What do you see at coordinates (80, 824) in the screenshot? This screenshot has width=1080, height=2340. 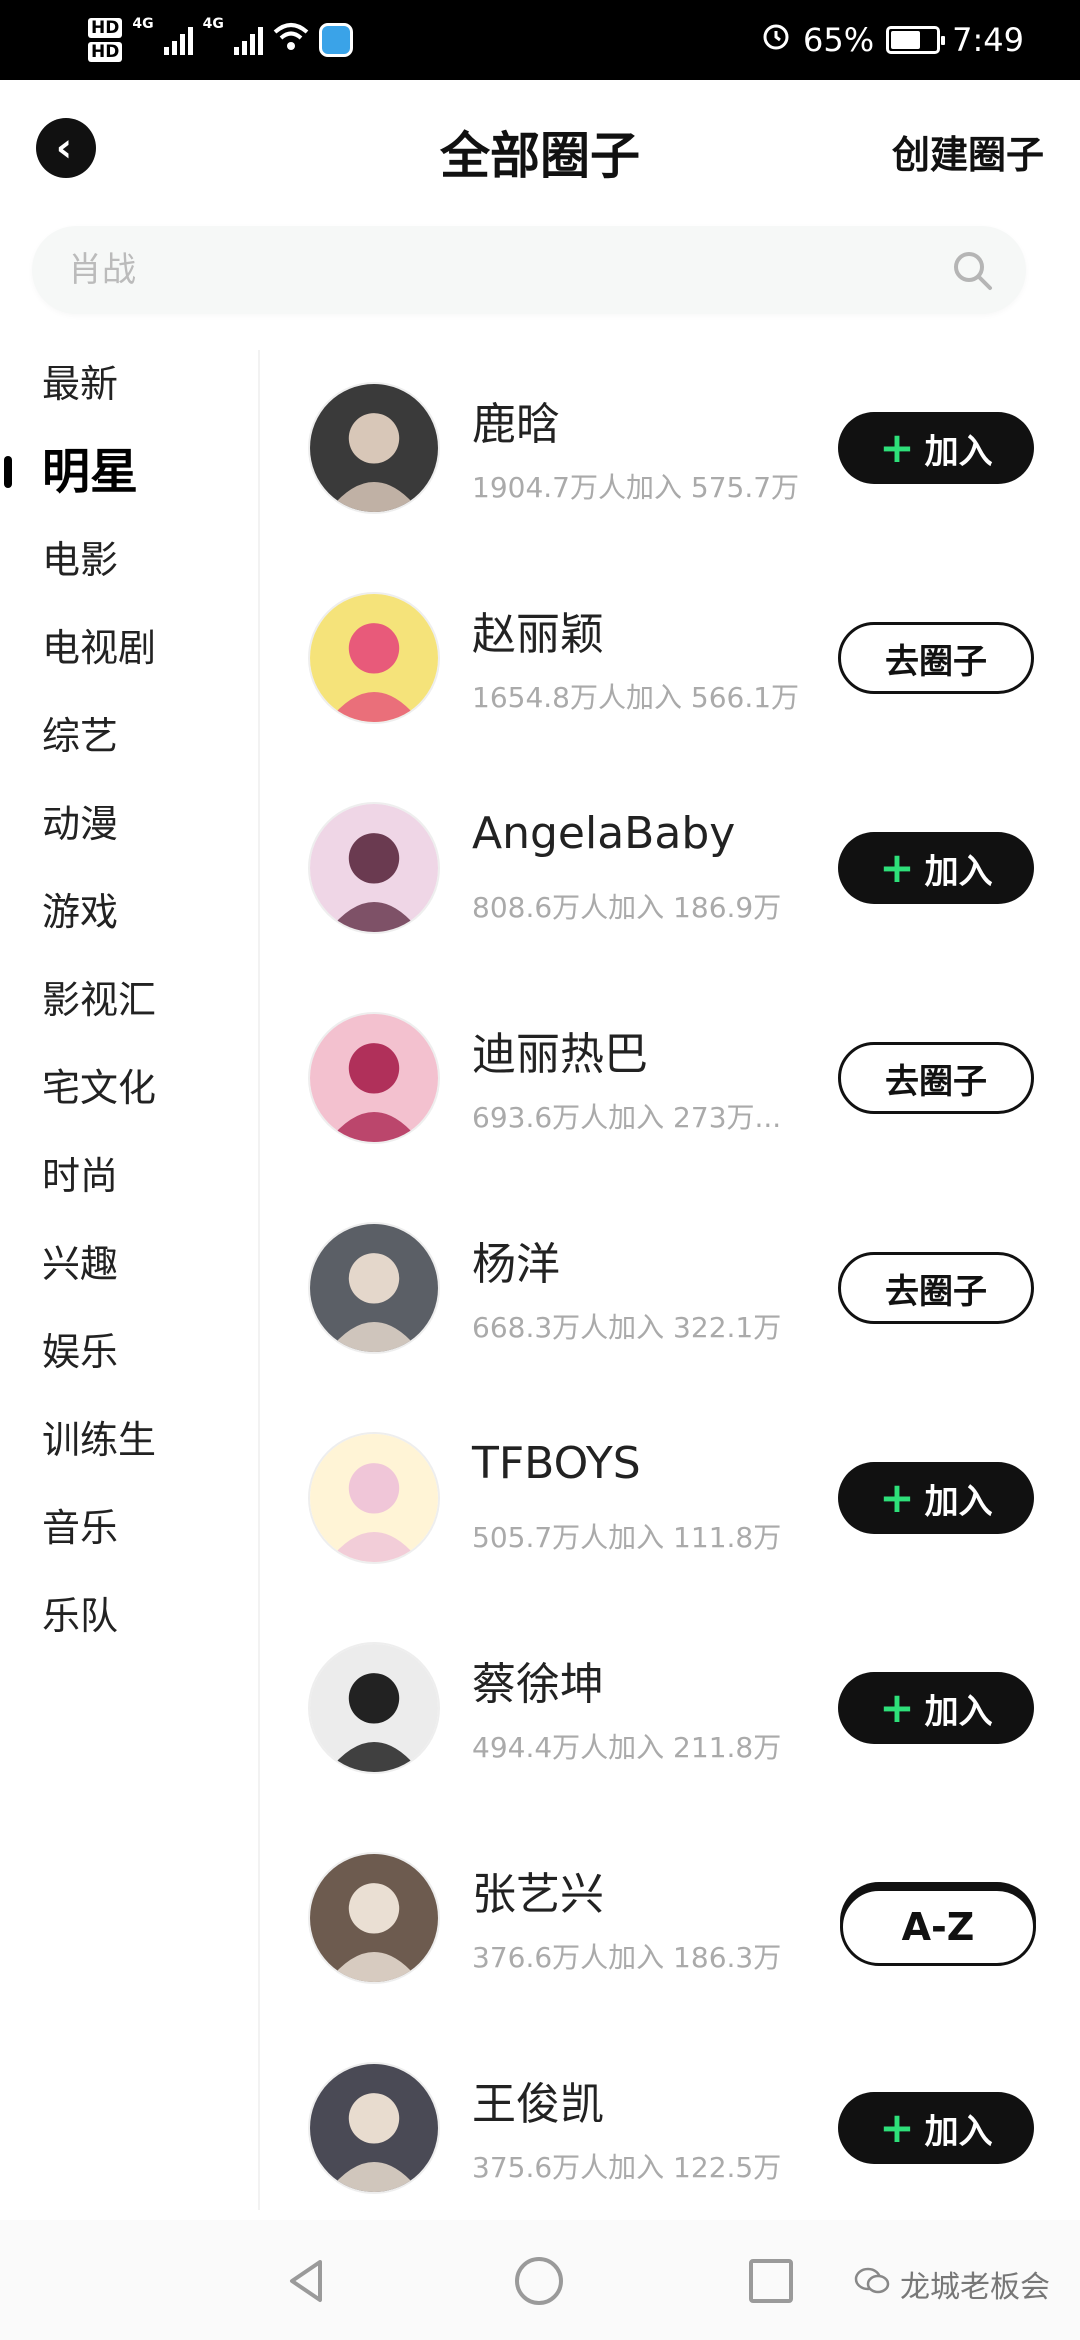 I see `sidebar-category: 动漫` at bounding box center [80, 824].